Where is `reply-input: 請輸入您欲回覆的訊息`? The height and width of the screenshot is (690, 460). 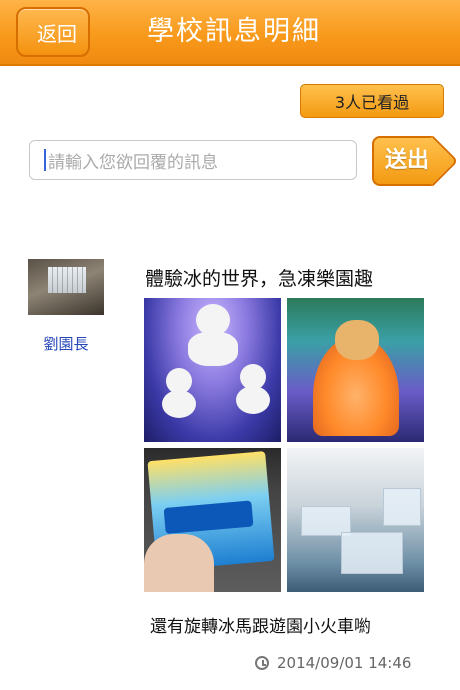
reply-input: 請輸入您欲回覆的訊息 is located at coordinates (193, 160).